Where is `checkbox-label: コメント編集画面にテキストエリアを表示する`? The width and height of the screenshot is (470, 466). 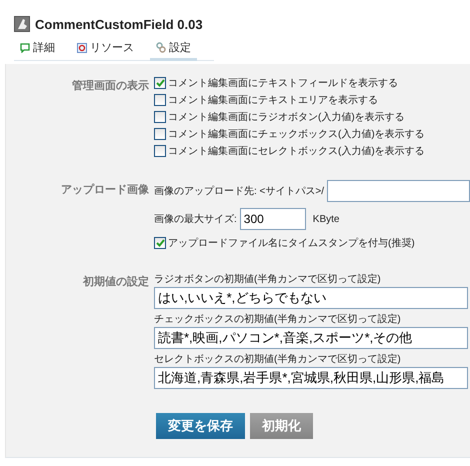
checkbox-label: コメント編集画面にテキストエリアを表示する is located at coordinates (273, 100).